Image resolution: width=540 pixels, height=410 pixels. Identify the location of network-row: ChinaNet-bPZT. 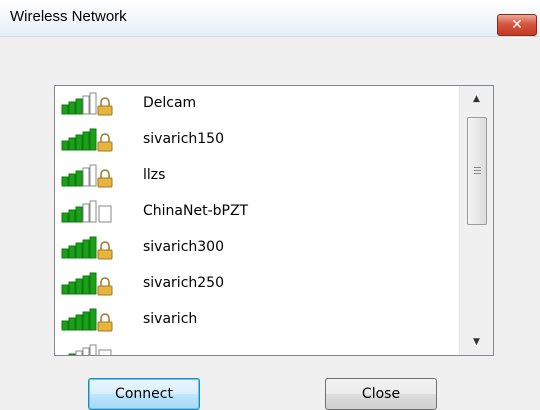
(257, 212).